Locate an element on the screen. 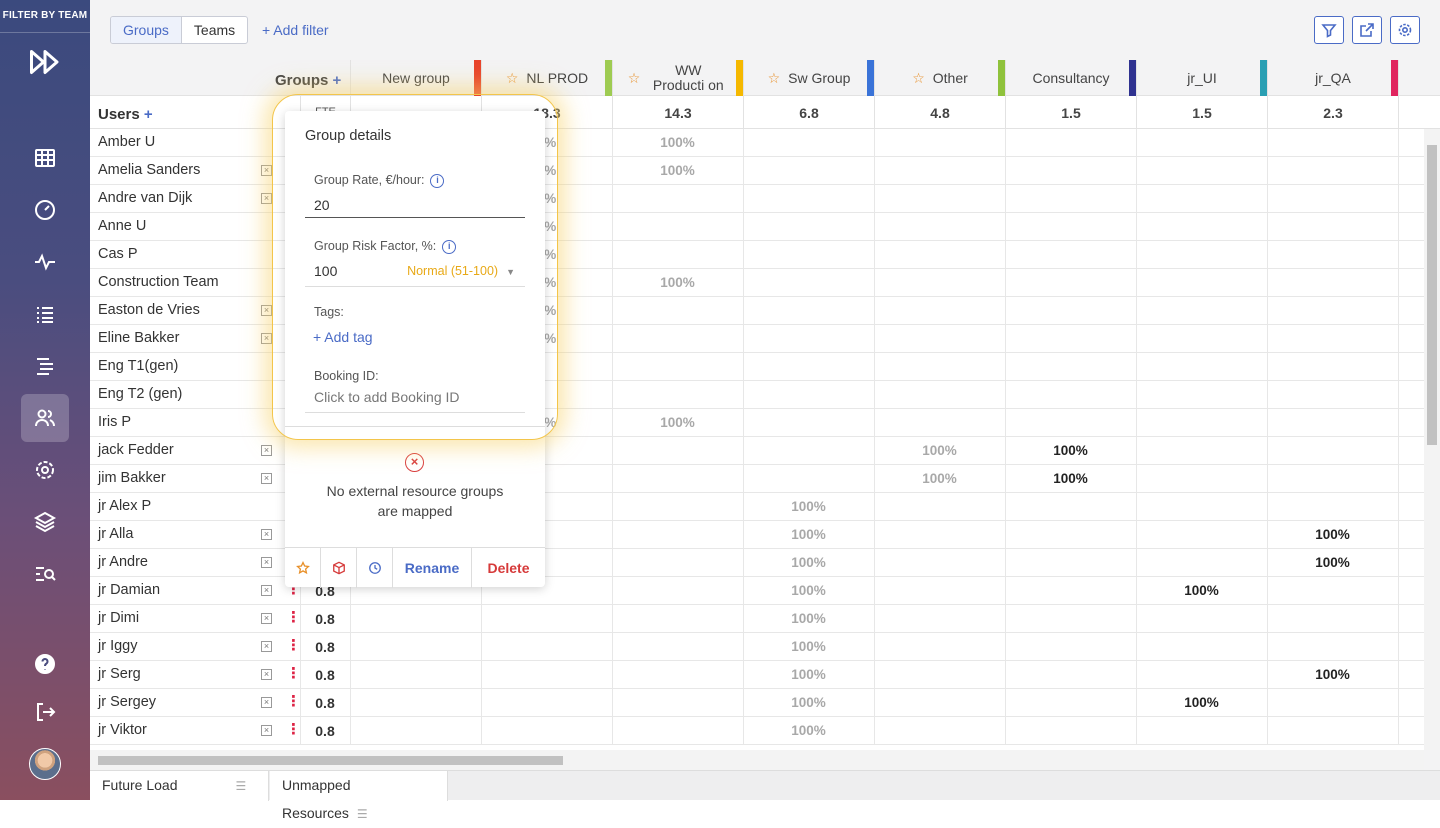  user-name: Anne U is located at coordinates (122, 226).